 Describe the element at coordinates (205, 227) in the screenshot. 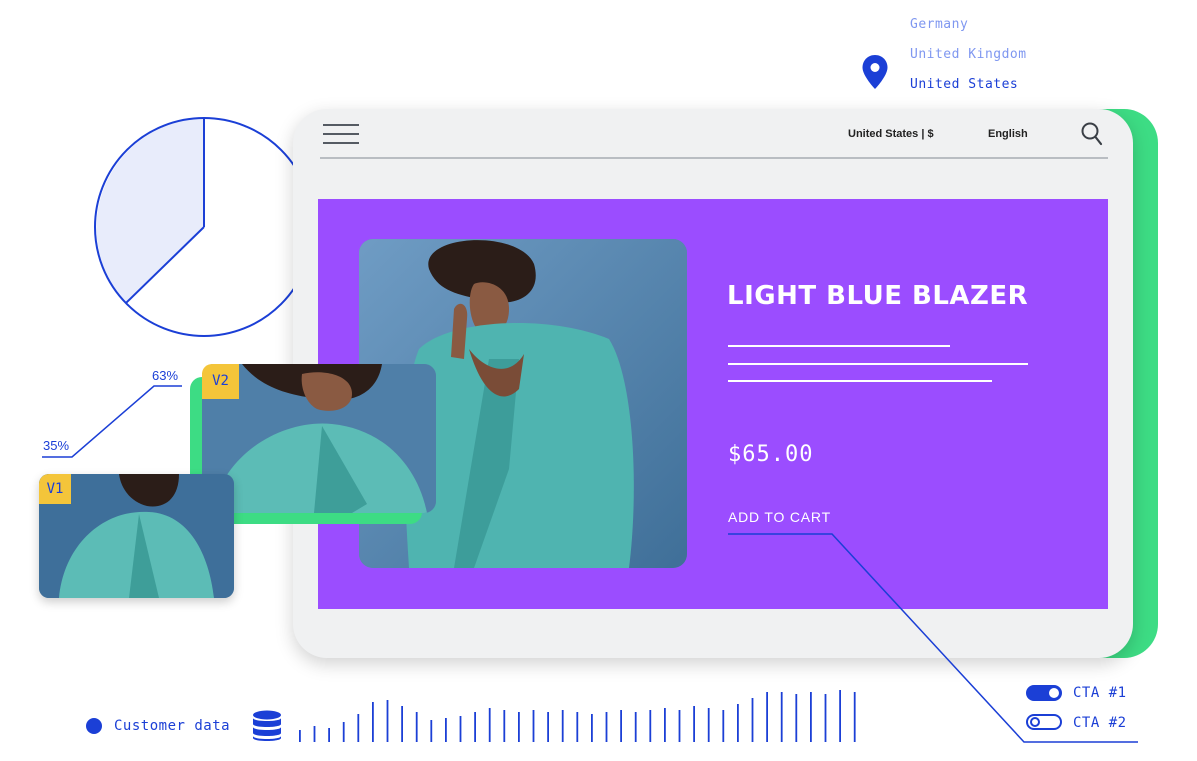

I see `pie-chart` at that location.